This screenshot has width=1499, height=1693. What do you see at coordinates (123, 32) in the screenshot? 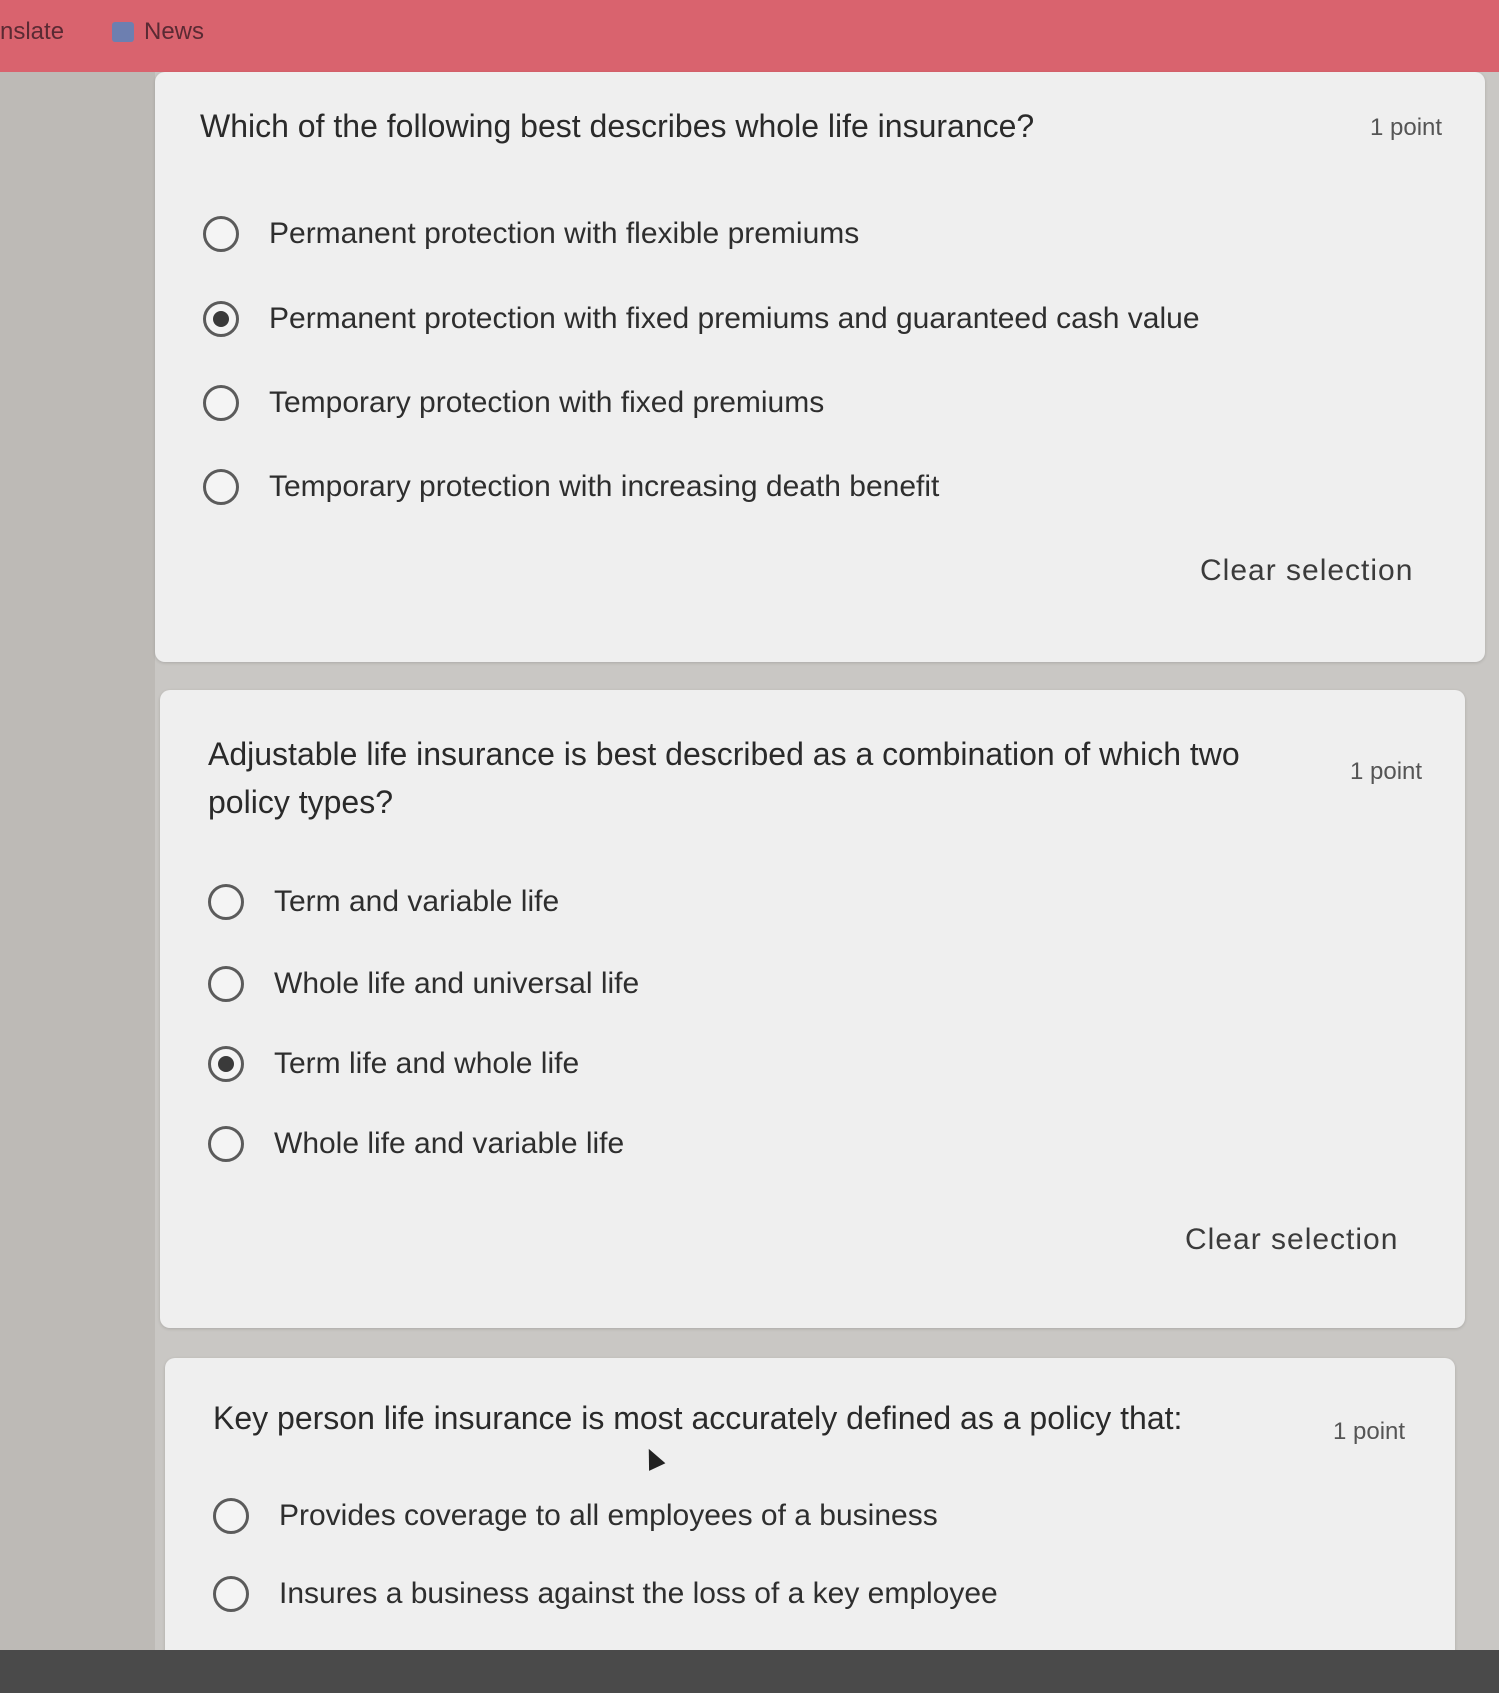
I see `bookmark-folder-icon` at bounding box center [123, 32].